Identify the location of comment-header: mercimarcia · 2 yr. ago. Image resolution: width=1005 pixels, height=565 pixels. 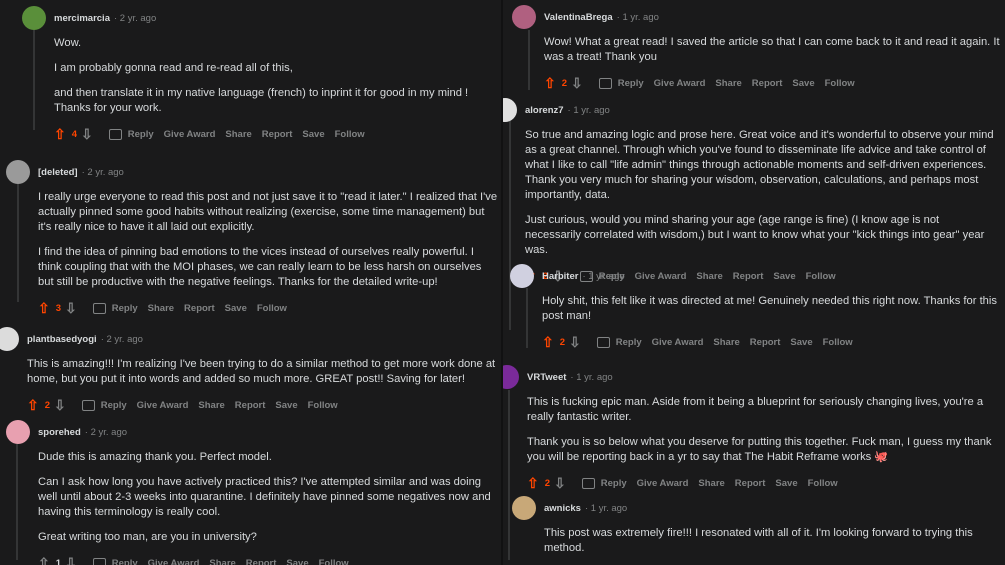
(258, 18).